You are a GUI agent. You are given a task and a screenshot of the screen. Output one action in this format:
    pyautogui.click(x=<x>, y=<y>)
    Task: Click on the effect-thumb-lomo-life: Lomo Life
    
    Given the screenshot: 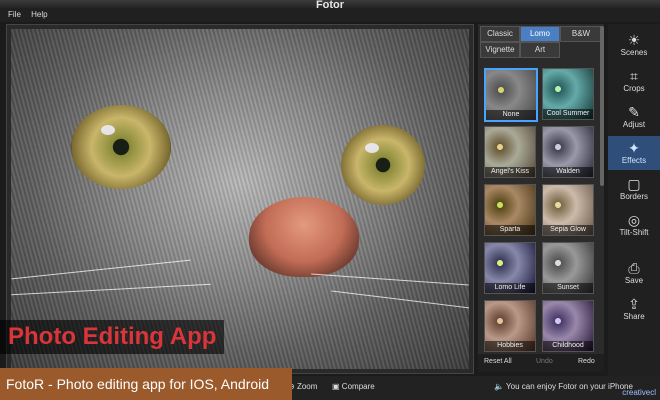 What is the action you would take?
    pyautogui.click(x=510, y=268)
    